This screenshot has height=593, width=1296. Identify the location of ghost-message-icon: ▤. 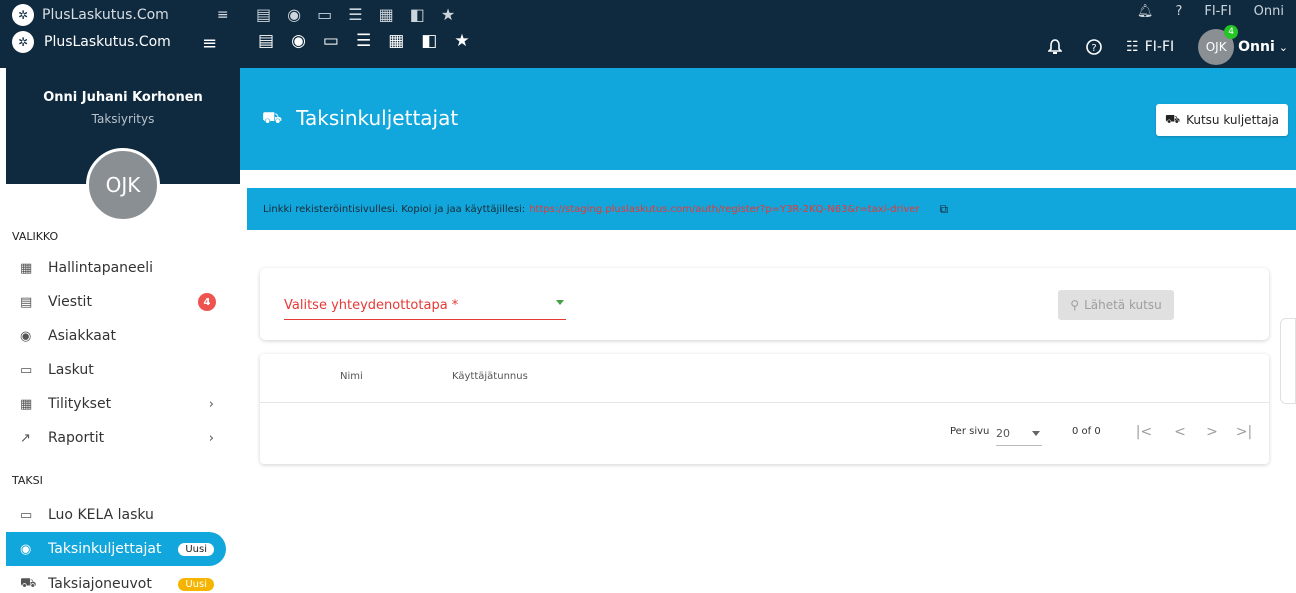
(264, 14).